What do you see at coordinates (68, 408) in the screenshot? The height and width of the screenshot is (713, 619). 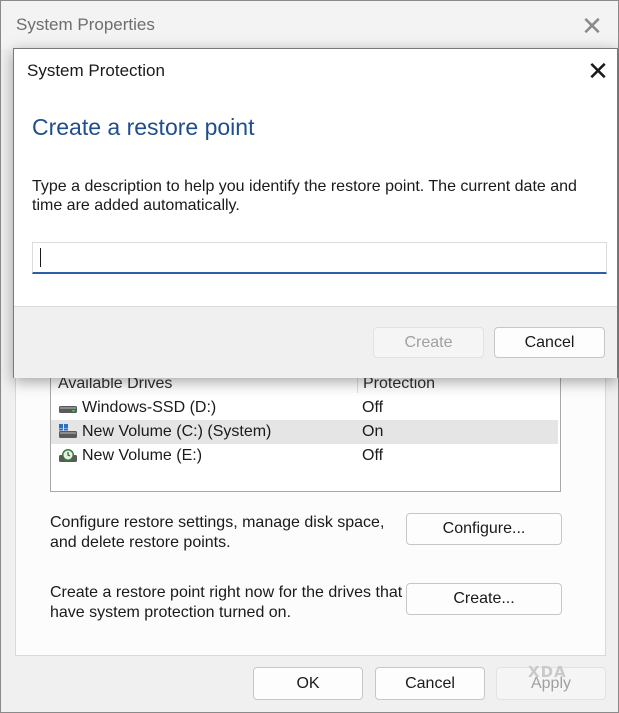 I see `drive-icon` at bounding box center [68, 408].